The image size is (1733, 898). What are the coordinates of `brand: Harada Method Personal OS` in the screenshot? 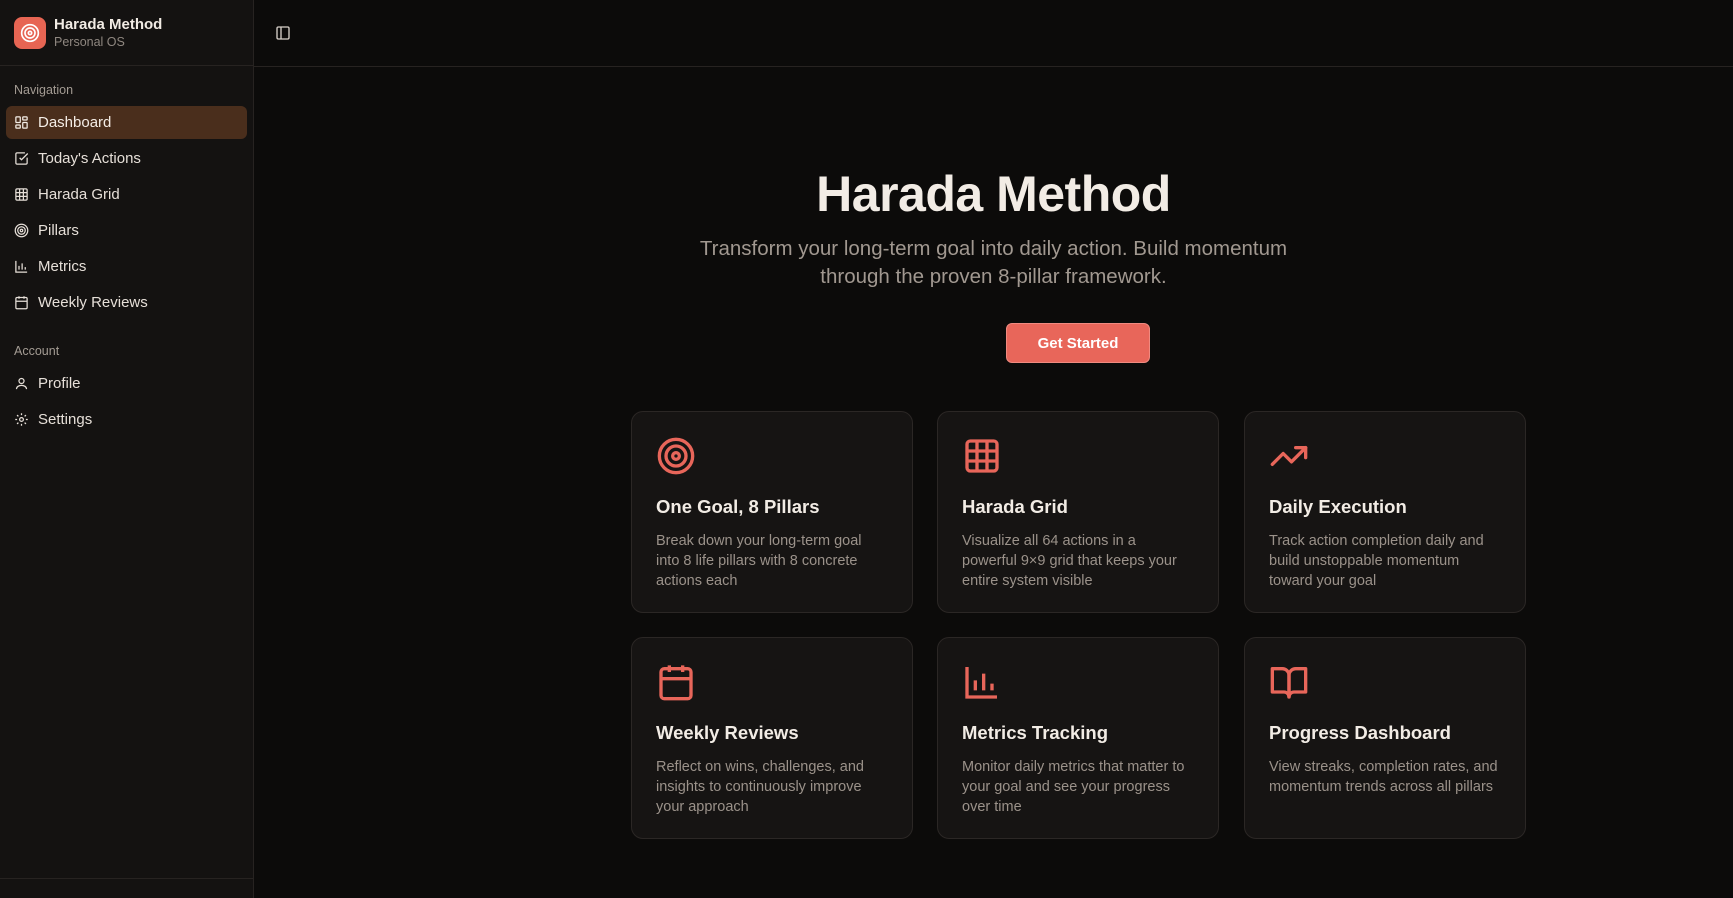 It's located at (126, 33).